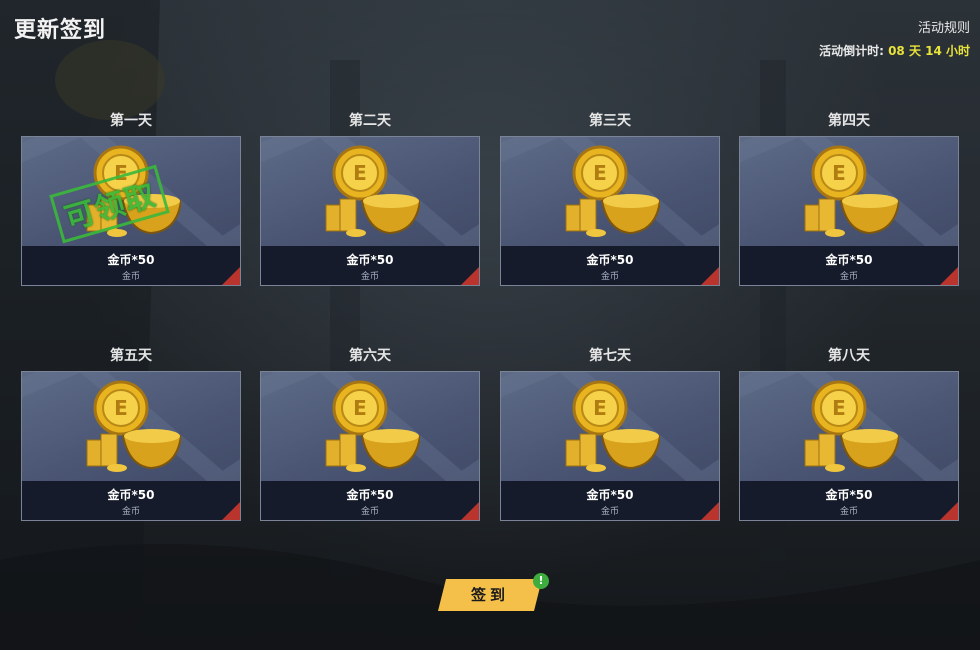 Image resolution: width=980 pixels, height=650 pixels. Describe the element at coordinates (944, 26) in the screenshot. I see `activity-rules-link: 活动规则` at that location.